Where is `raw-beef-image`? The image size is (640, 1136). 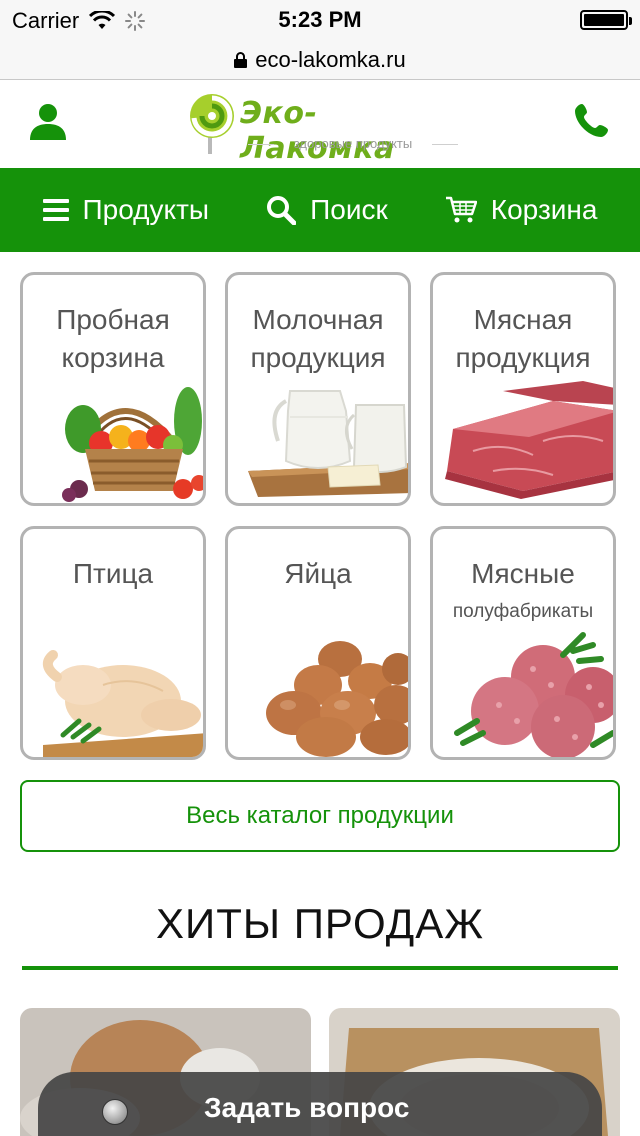 raw-beef-image is located at coordinates (529, 440).